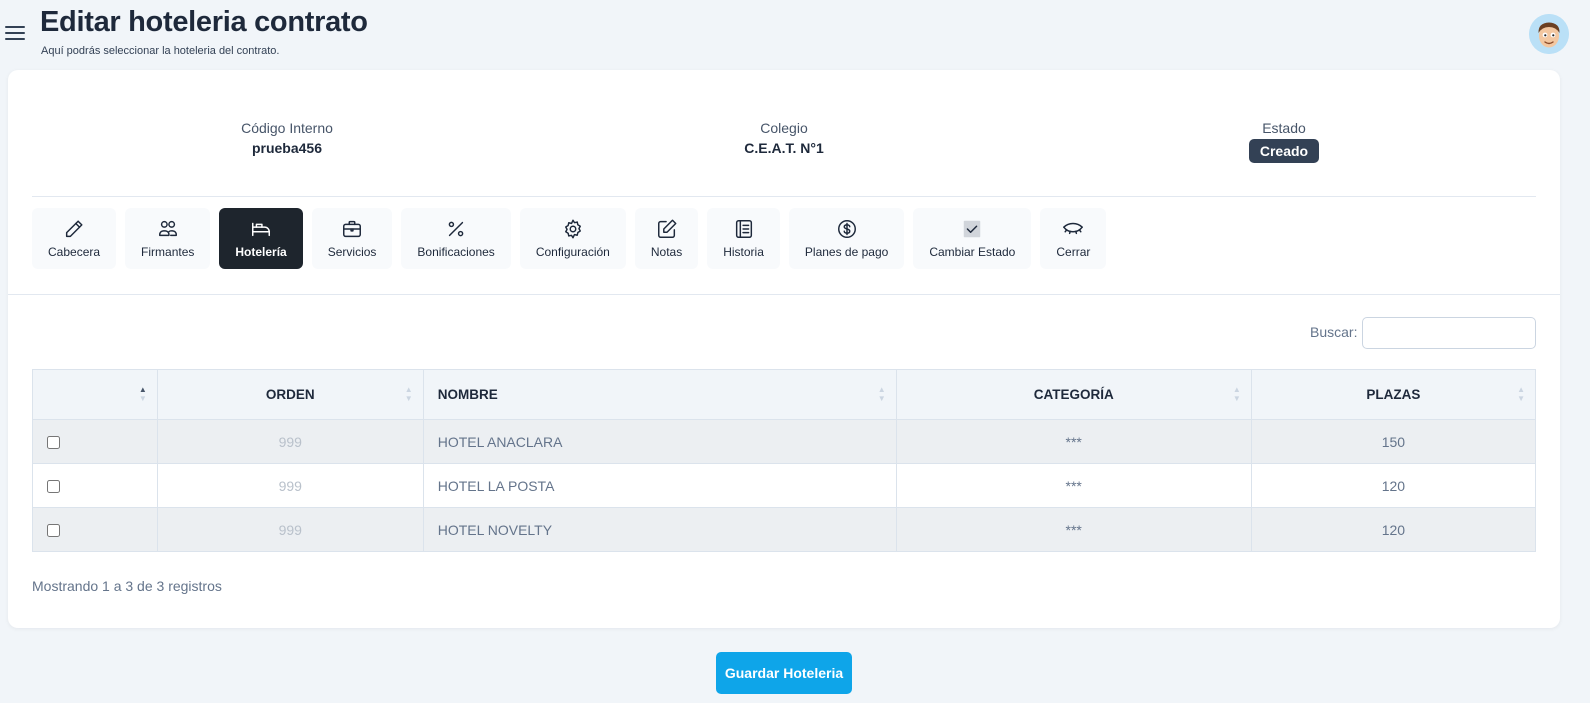  Describe the element at coordinates (666, 228) in the screenshot. I see `edit-note-icon` at that location.